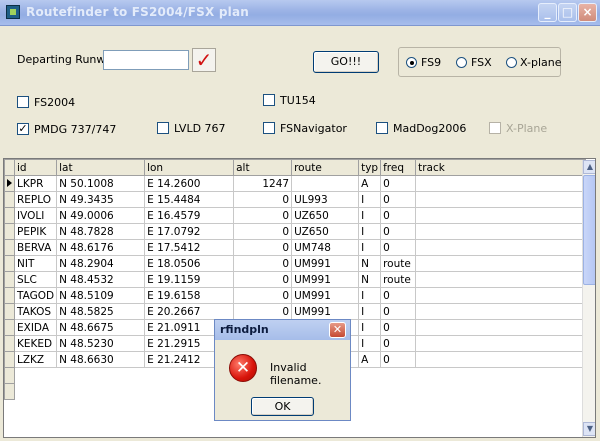 This screenshot has width=600, height=441. What do you see at coordinates (382, 128) in the screenshot?
I see `maddog-checkbox` at bounding box center [382, 128].